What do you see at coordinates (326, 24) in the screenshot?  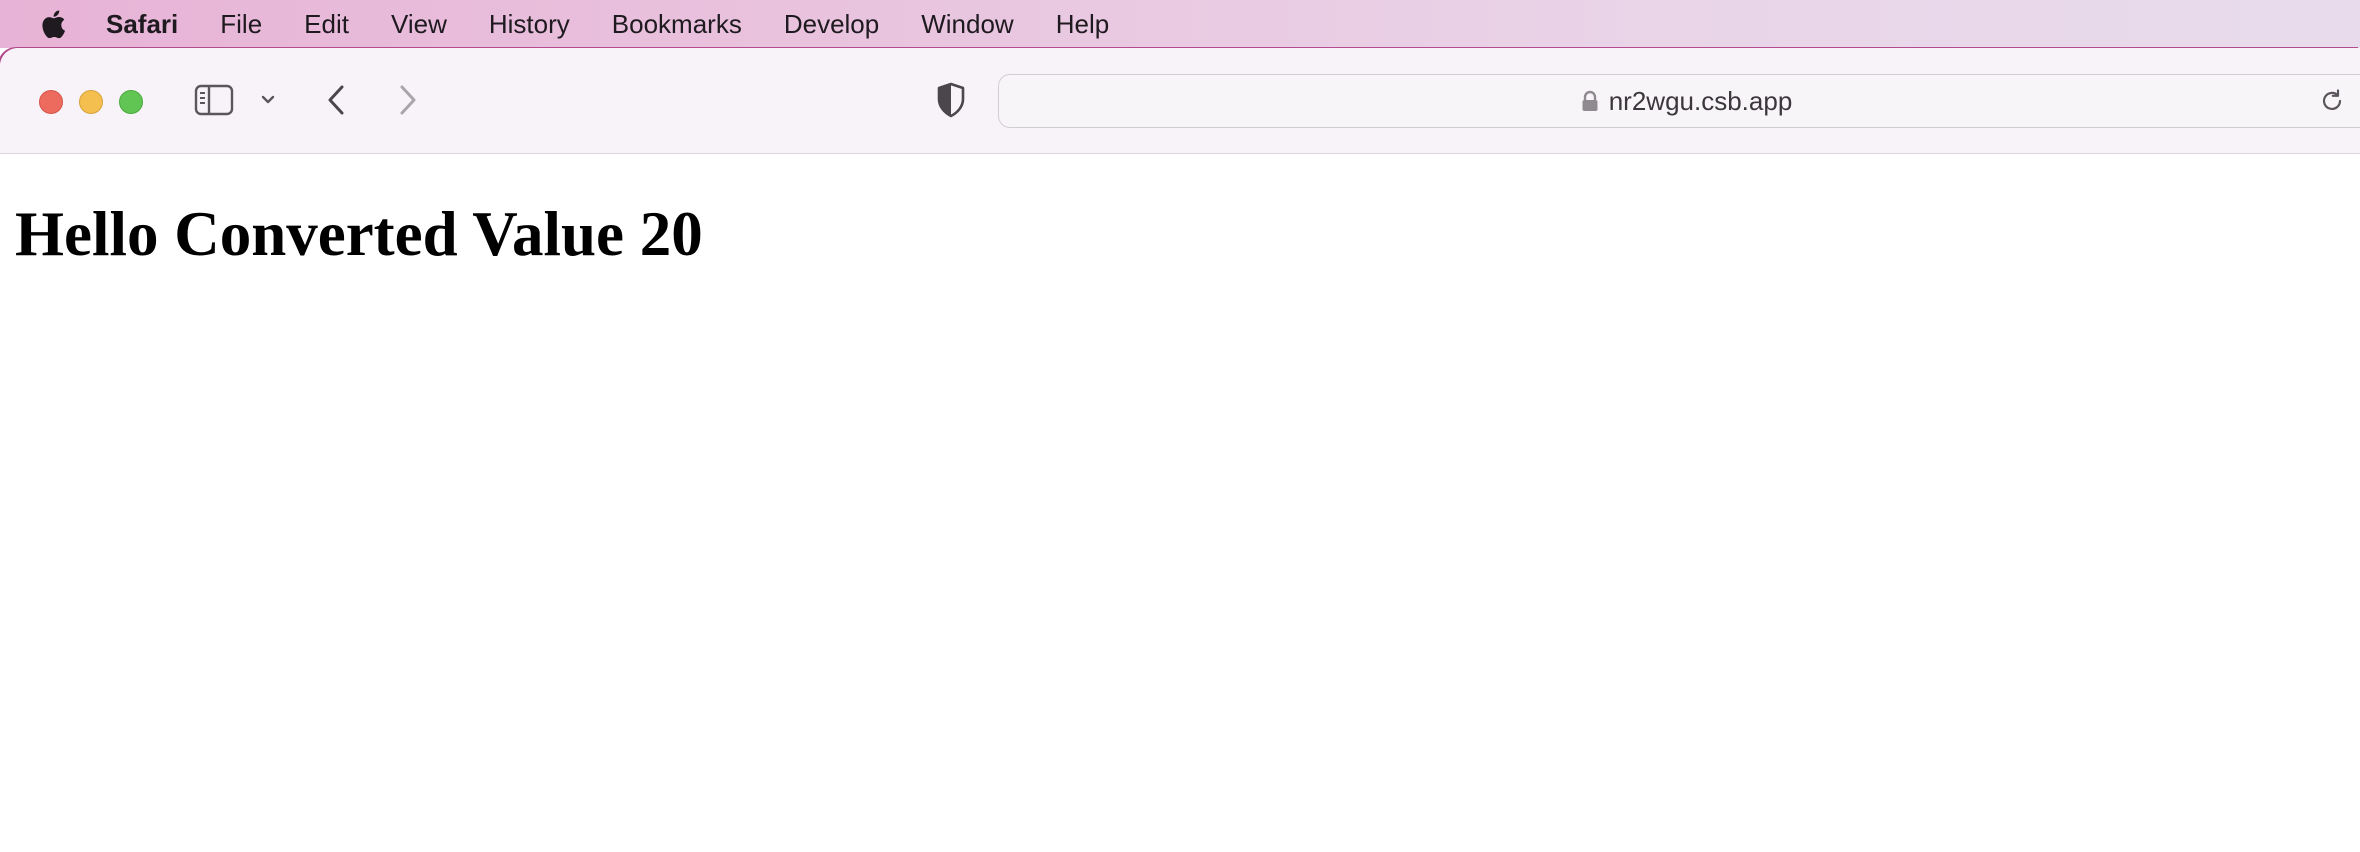 I see `menu-edit: Edit` at bounding box center [326, 24].